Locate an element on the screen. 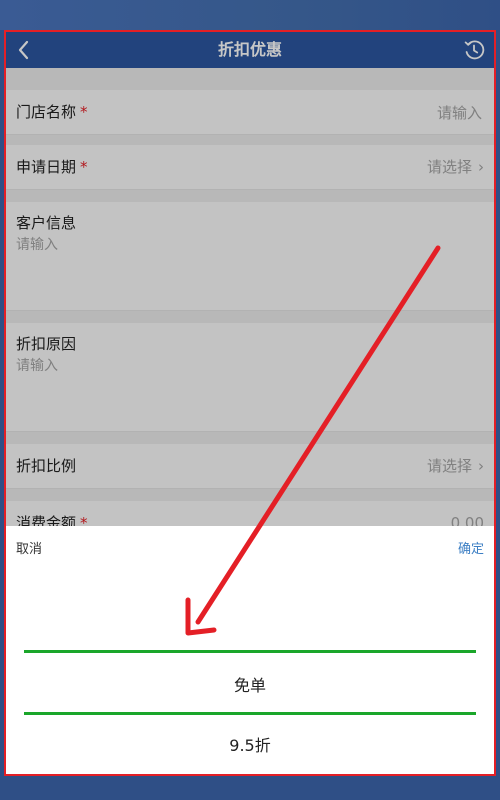 The height and width of the screenshot is (800, 500). selection-line-bottom is located at coordinates (250, 713).